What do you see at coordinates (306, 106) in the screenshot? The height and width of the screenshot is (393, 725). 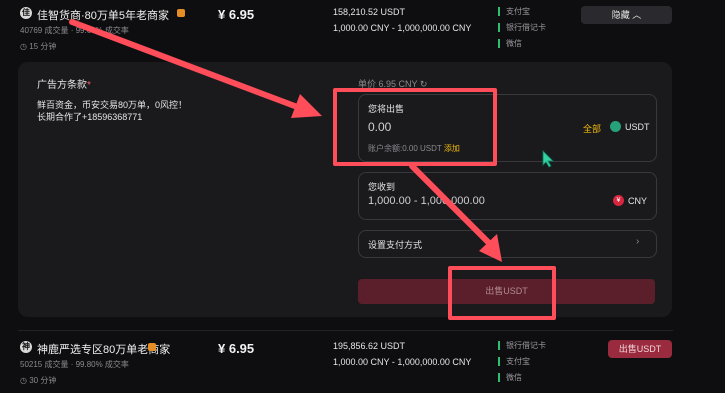 I see `arrow-head-icon` at bounding box center [306, 106].